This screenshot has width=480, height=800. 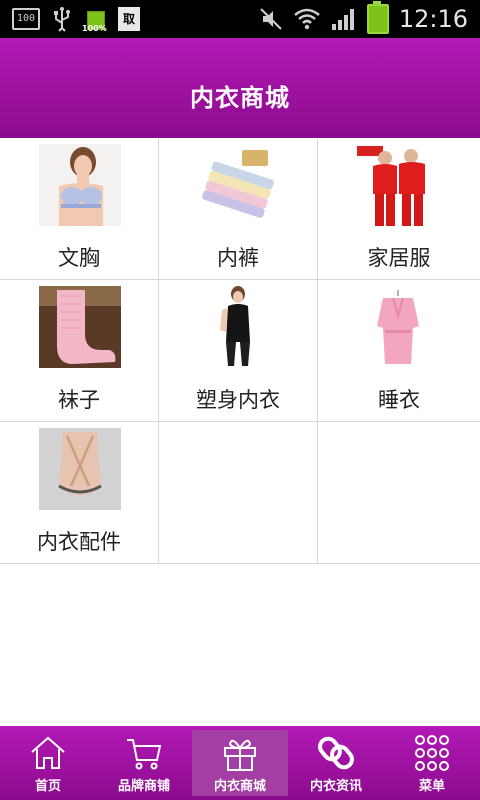 What do you see at coordinates (432, 753) in the screenshot?
I see `grid-menu-icon` at bounding box center [432, 753].